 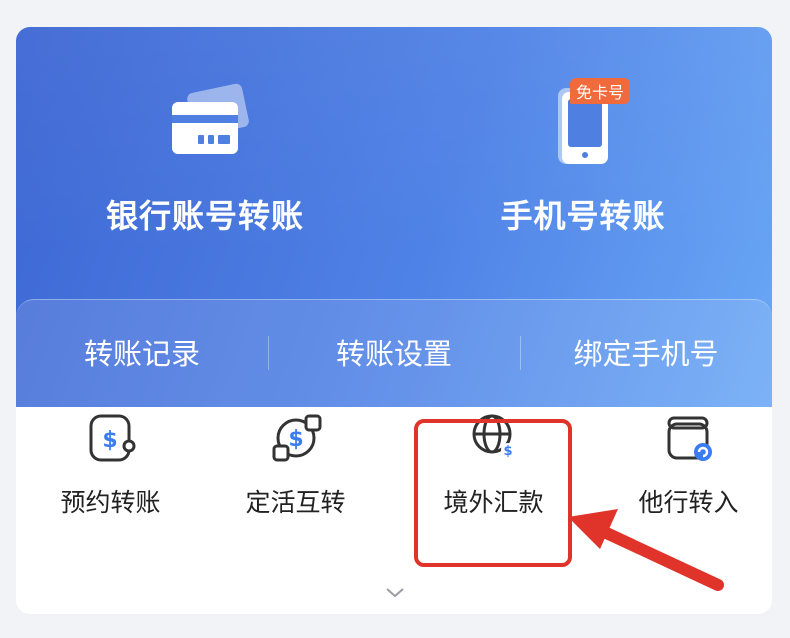 I want to click on highlight-box, so click(x=493, y=493).